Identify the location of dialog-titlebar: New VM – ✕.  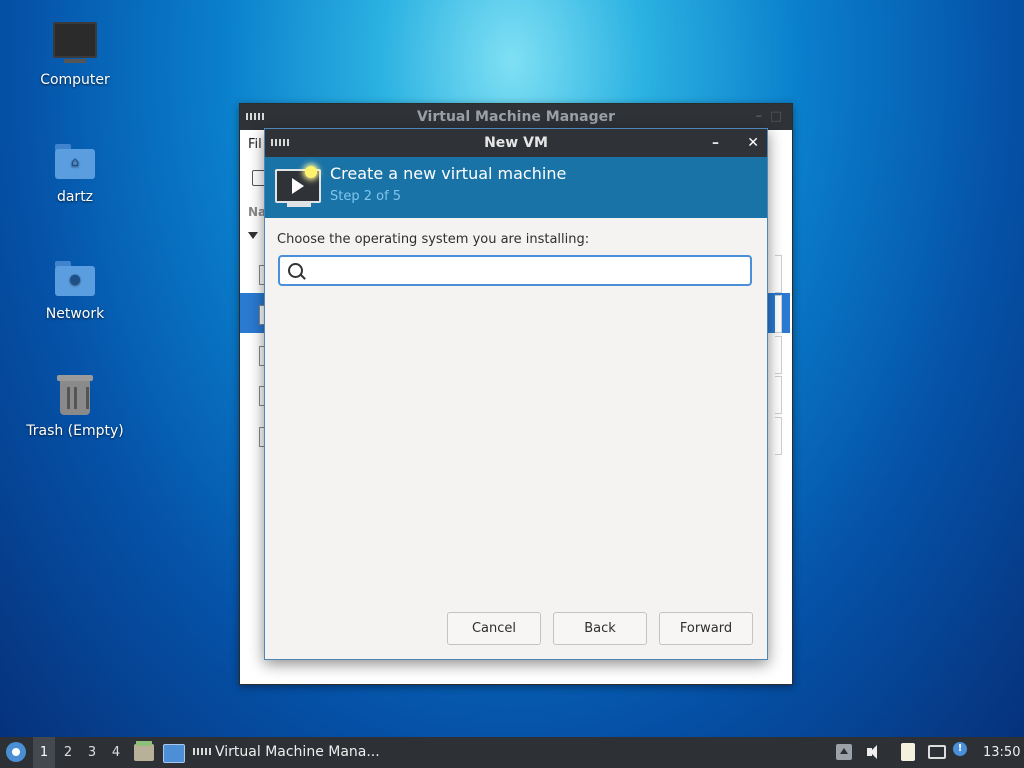
(516, 143).